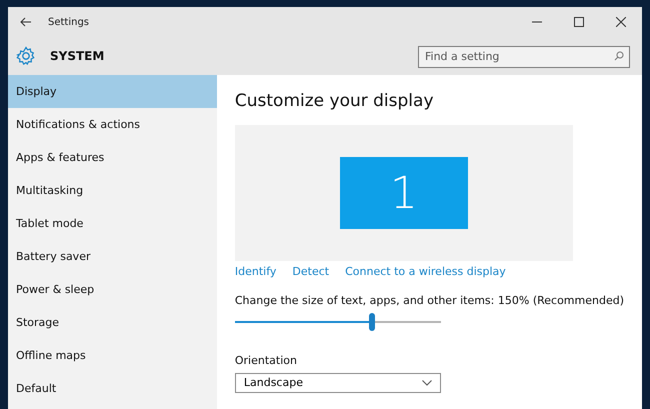 The height and width of the screenshot is (409, 650). Describe the element at coordinates (69, 22) in the screenshot. I see `window-title: Settings` at that location.